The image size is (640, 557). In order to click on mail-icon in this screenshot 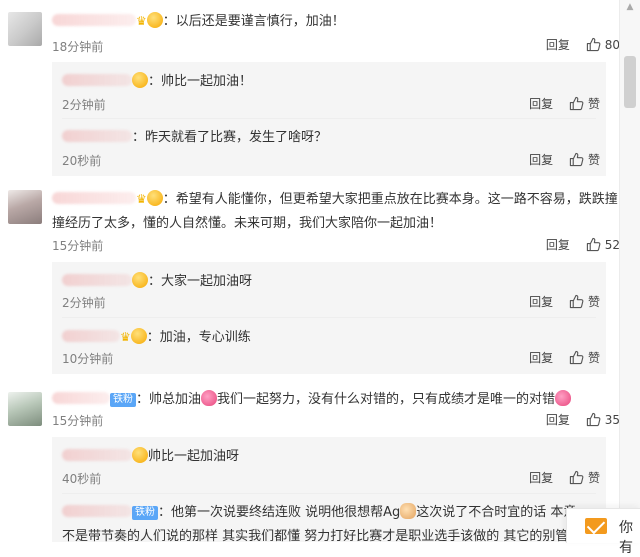, I will do `click(596, 526)`.